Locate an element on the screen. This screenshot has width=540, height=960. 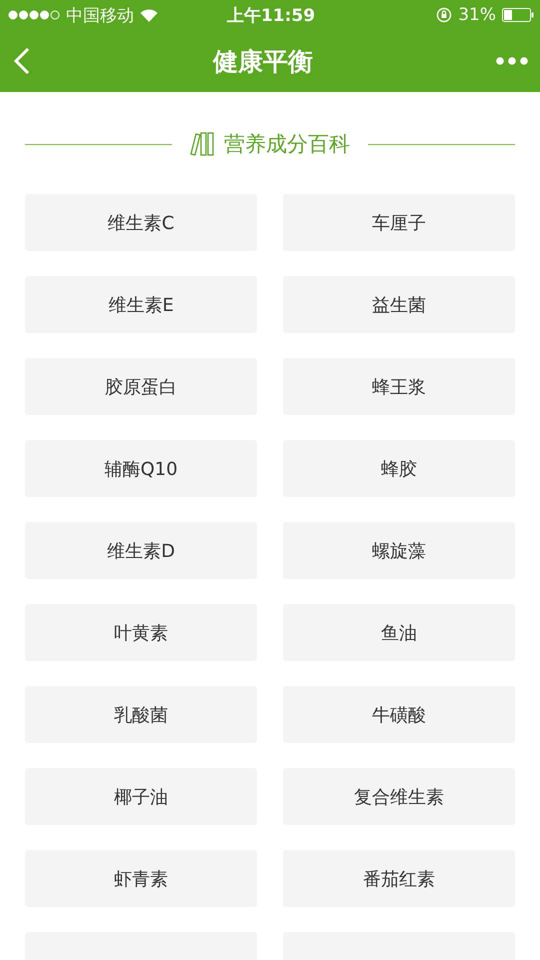
books-icon is located at coordinates (203, 144).